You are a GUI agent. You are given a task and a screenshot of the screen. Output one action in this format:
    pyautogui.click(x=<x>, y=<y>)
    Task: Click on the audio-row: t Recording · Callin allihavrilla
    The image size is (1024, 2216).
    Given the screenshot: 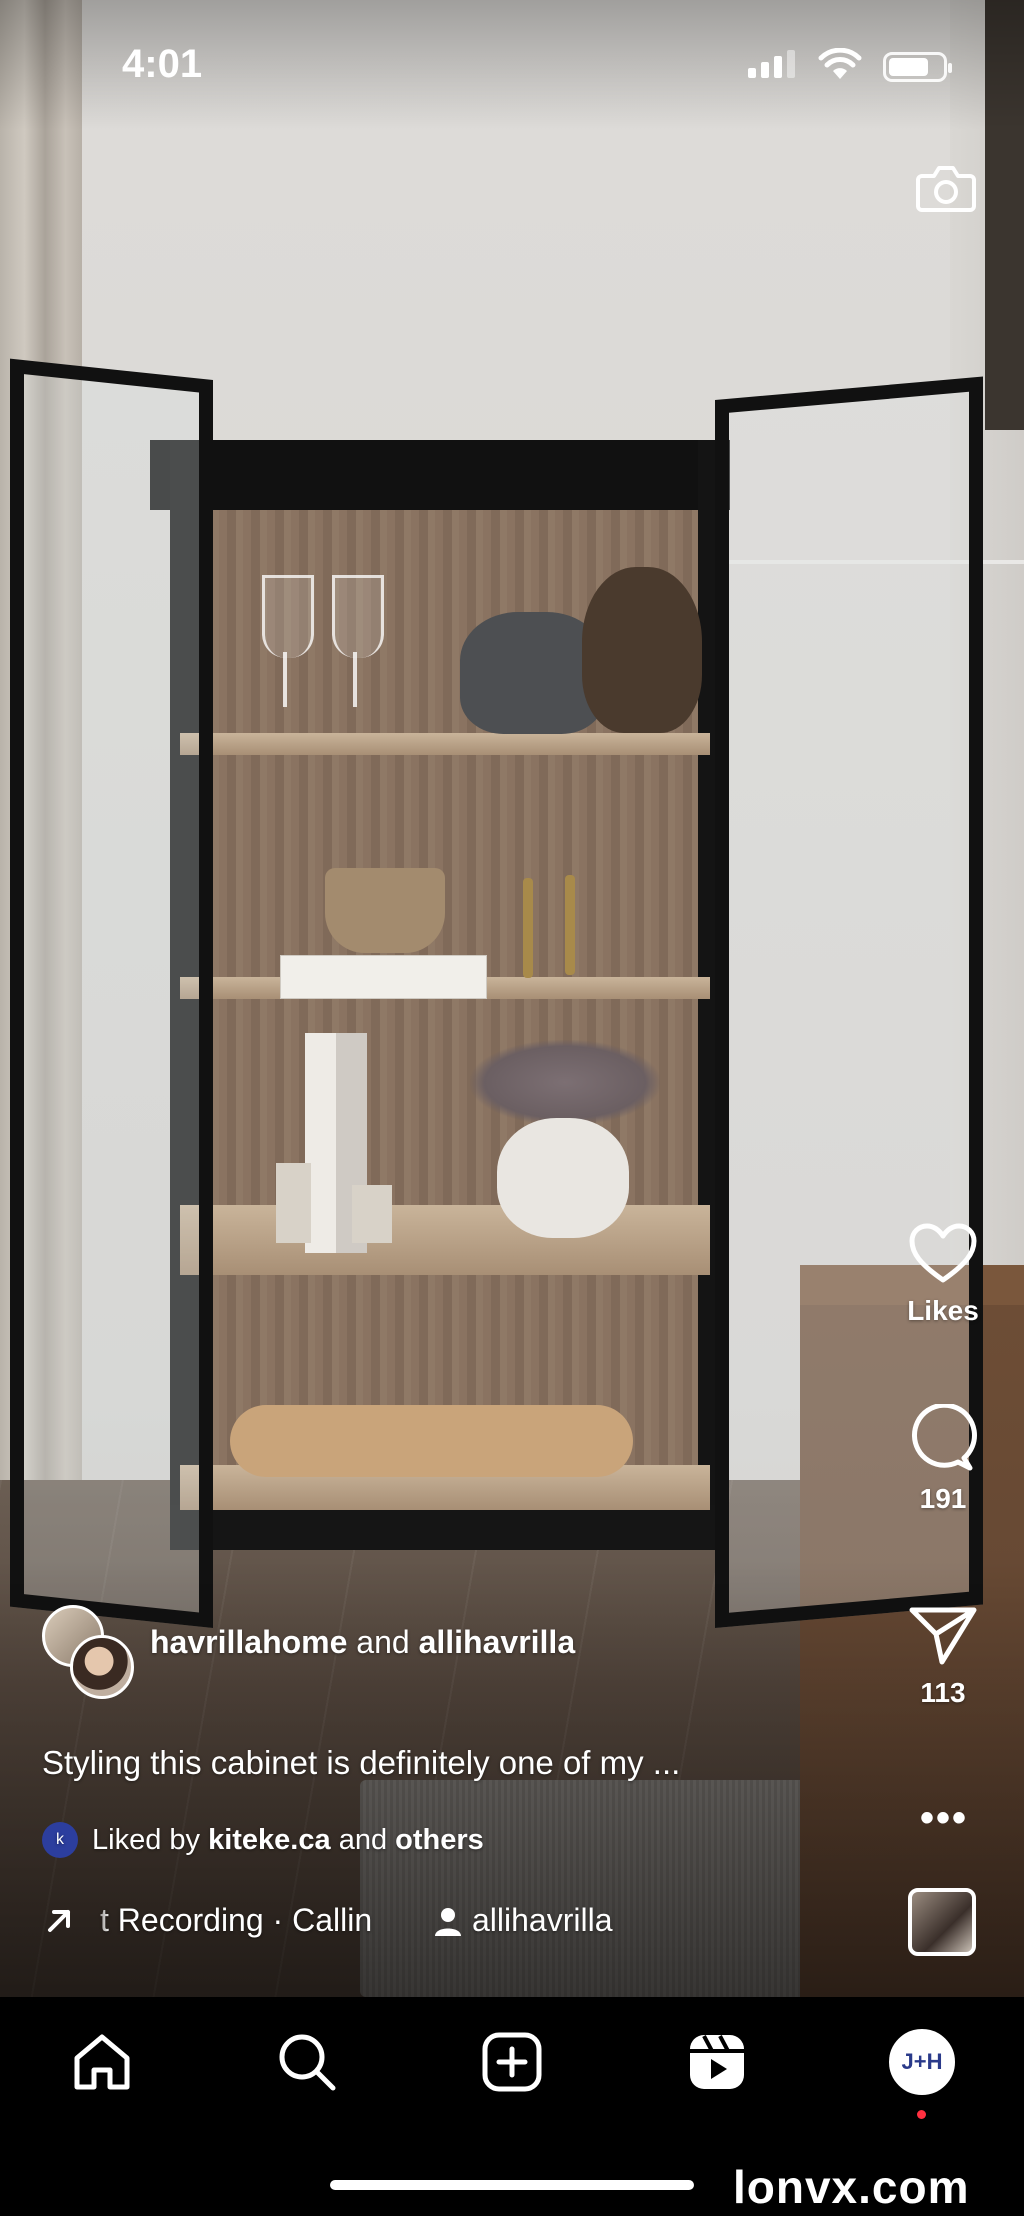 What is the action you would take?
    pyautogui.click(x=327, y=1920)
    